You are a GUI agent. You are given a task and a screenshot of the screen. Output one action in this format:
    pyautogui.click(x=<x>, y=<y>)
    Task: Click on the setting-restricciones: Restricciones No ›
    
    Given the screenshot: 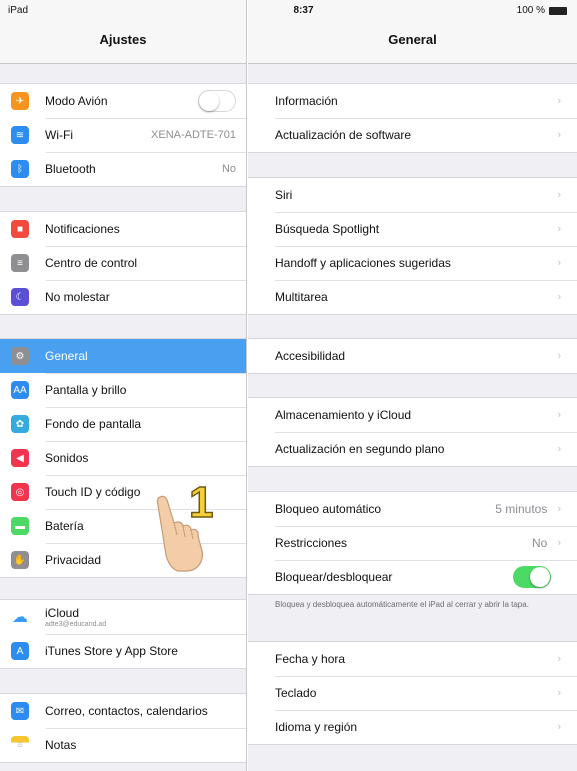 What is the action you would take?
    pyautogui.click(x=412, y=543)
    